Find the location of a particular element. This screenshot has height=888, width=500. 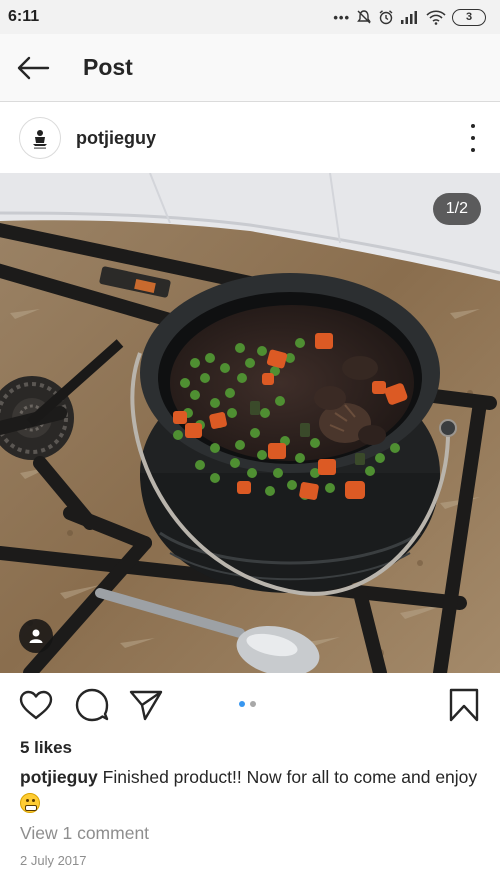

likes-count: 5 likes is located at coordinates (46, 748).